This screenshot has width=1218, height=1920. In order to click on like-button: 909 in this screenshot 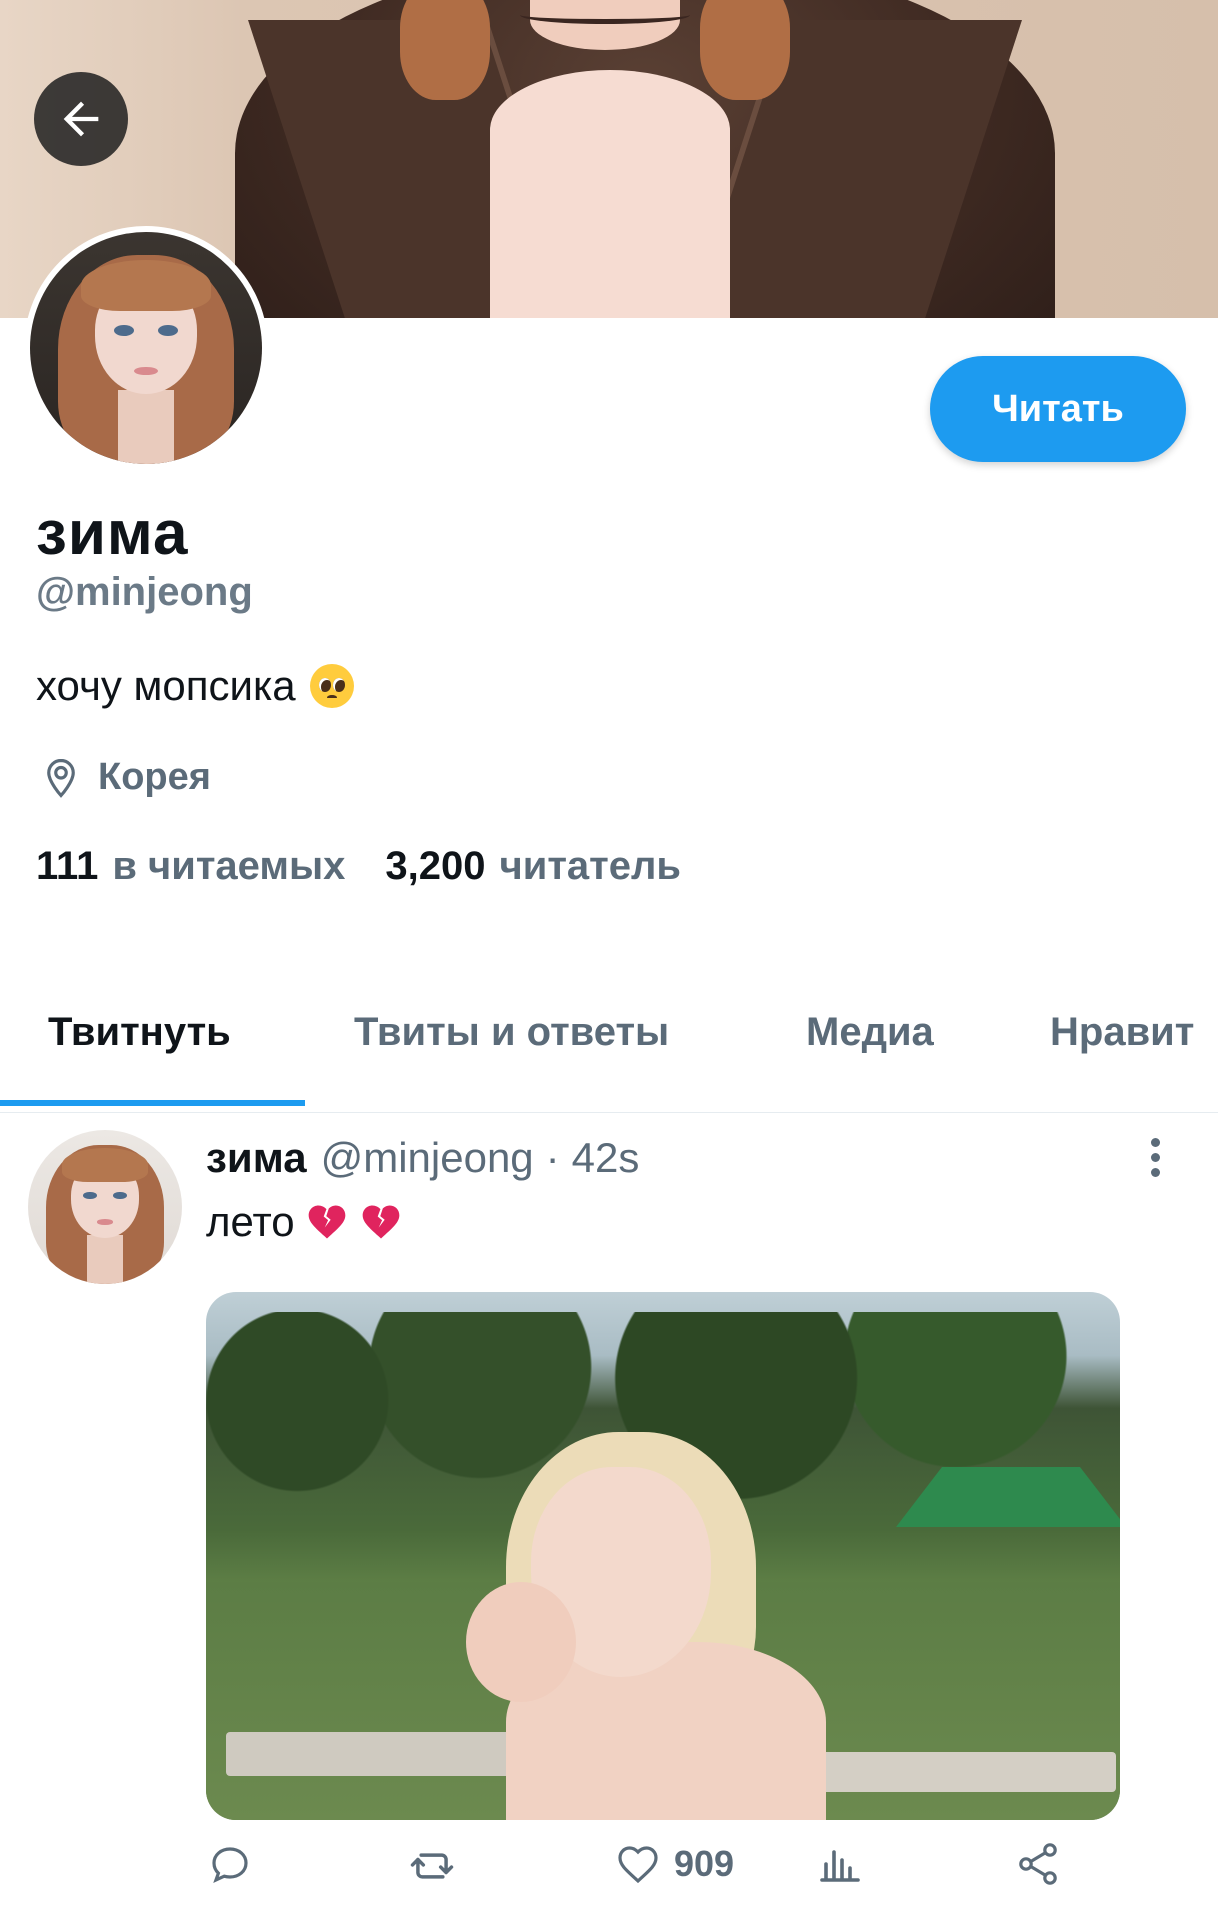, I will do `click(674, 1864)`.